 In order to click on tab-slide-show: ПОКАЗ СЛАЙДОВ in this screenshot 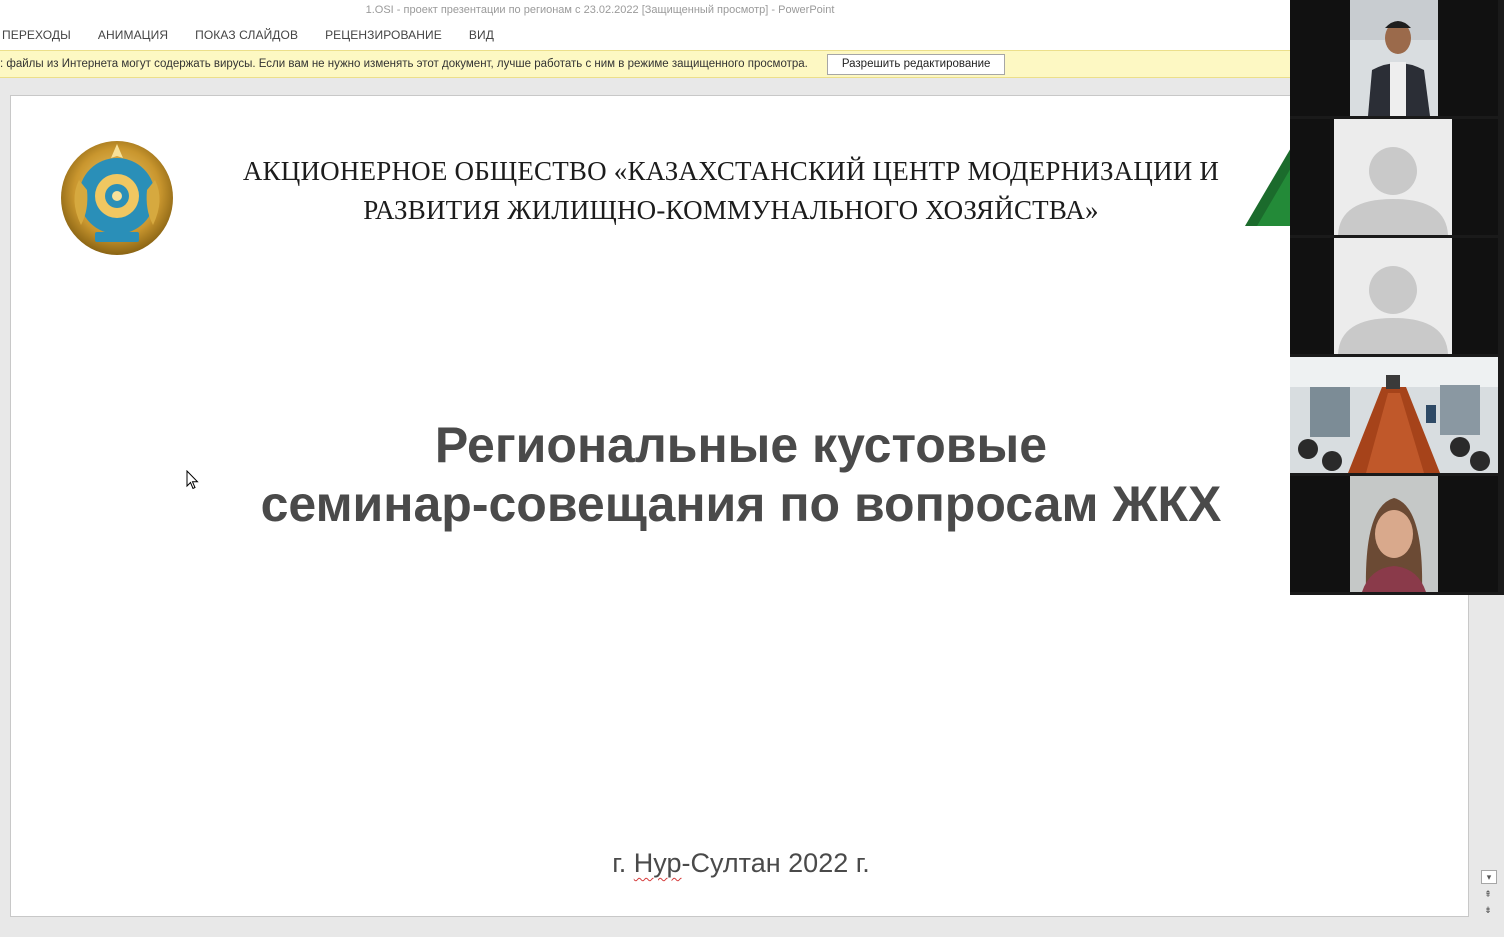, I will do `click(246, 35)`.